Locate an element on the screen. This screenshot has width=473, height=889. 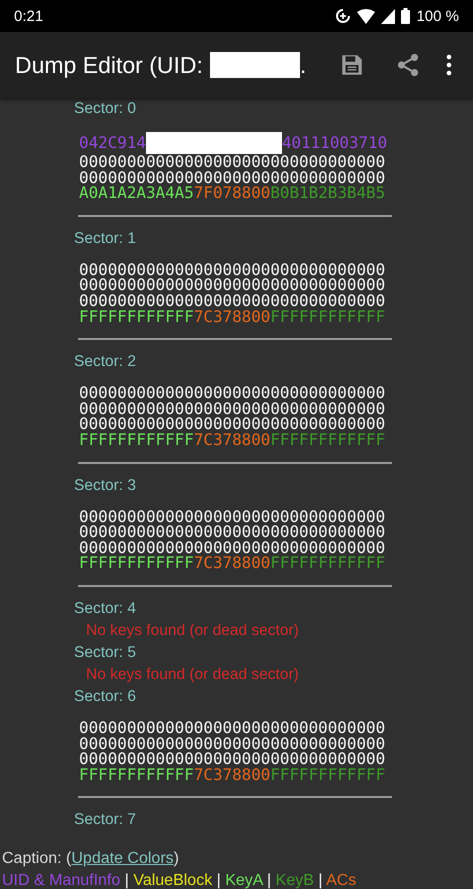
sector-label: Sector: 5 is located at coordinates (106, 652).